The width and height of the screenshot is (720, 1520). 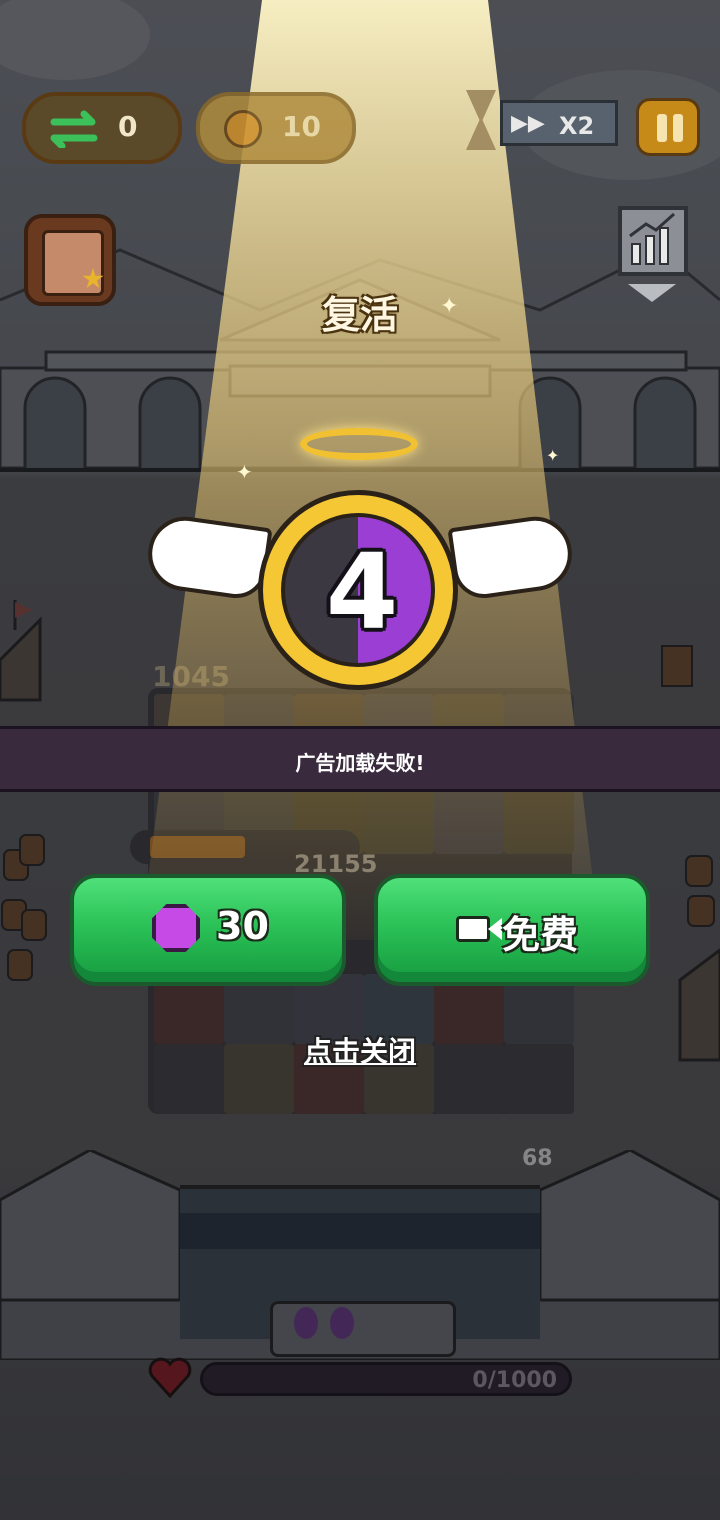 What do you see at coordinates (276, 128) in the screenshot?
I see `boost-counter-pill: 10` at bounding box center [276, 128].